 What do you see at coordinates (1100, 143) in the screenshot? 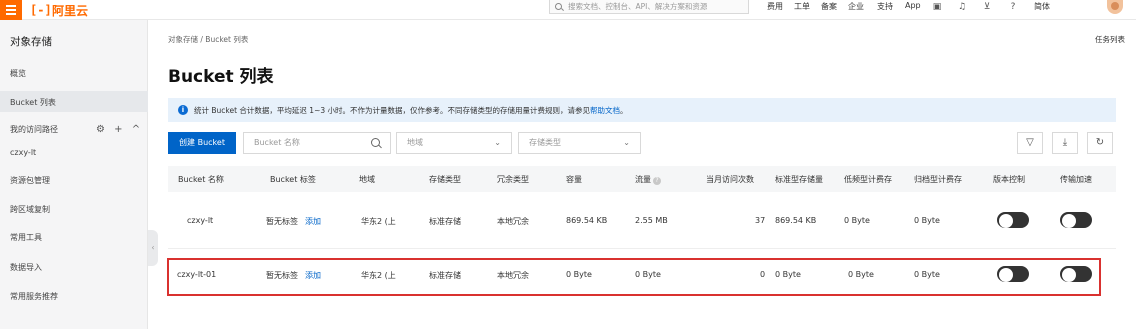
I see `refresh-icon: ↻` at bounding box center [1100, 143].